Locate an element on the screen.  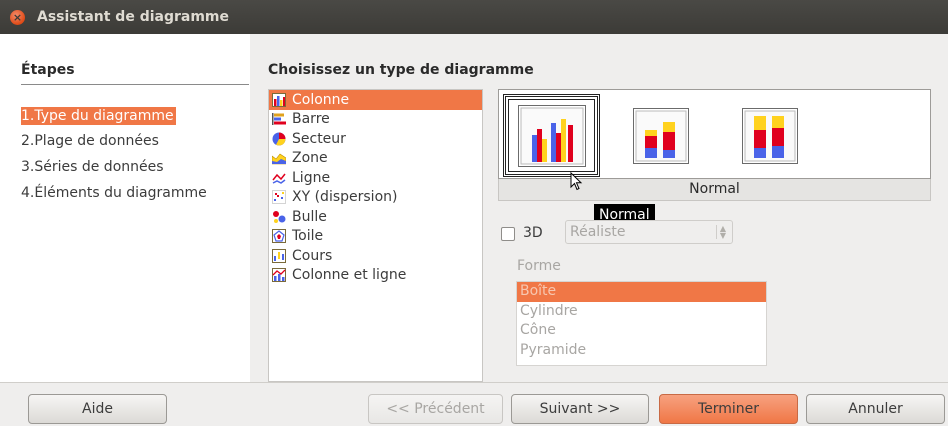
normal-column-icon is located at coordinates (551, 135).